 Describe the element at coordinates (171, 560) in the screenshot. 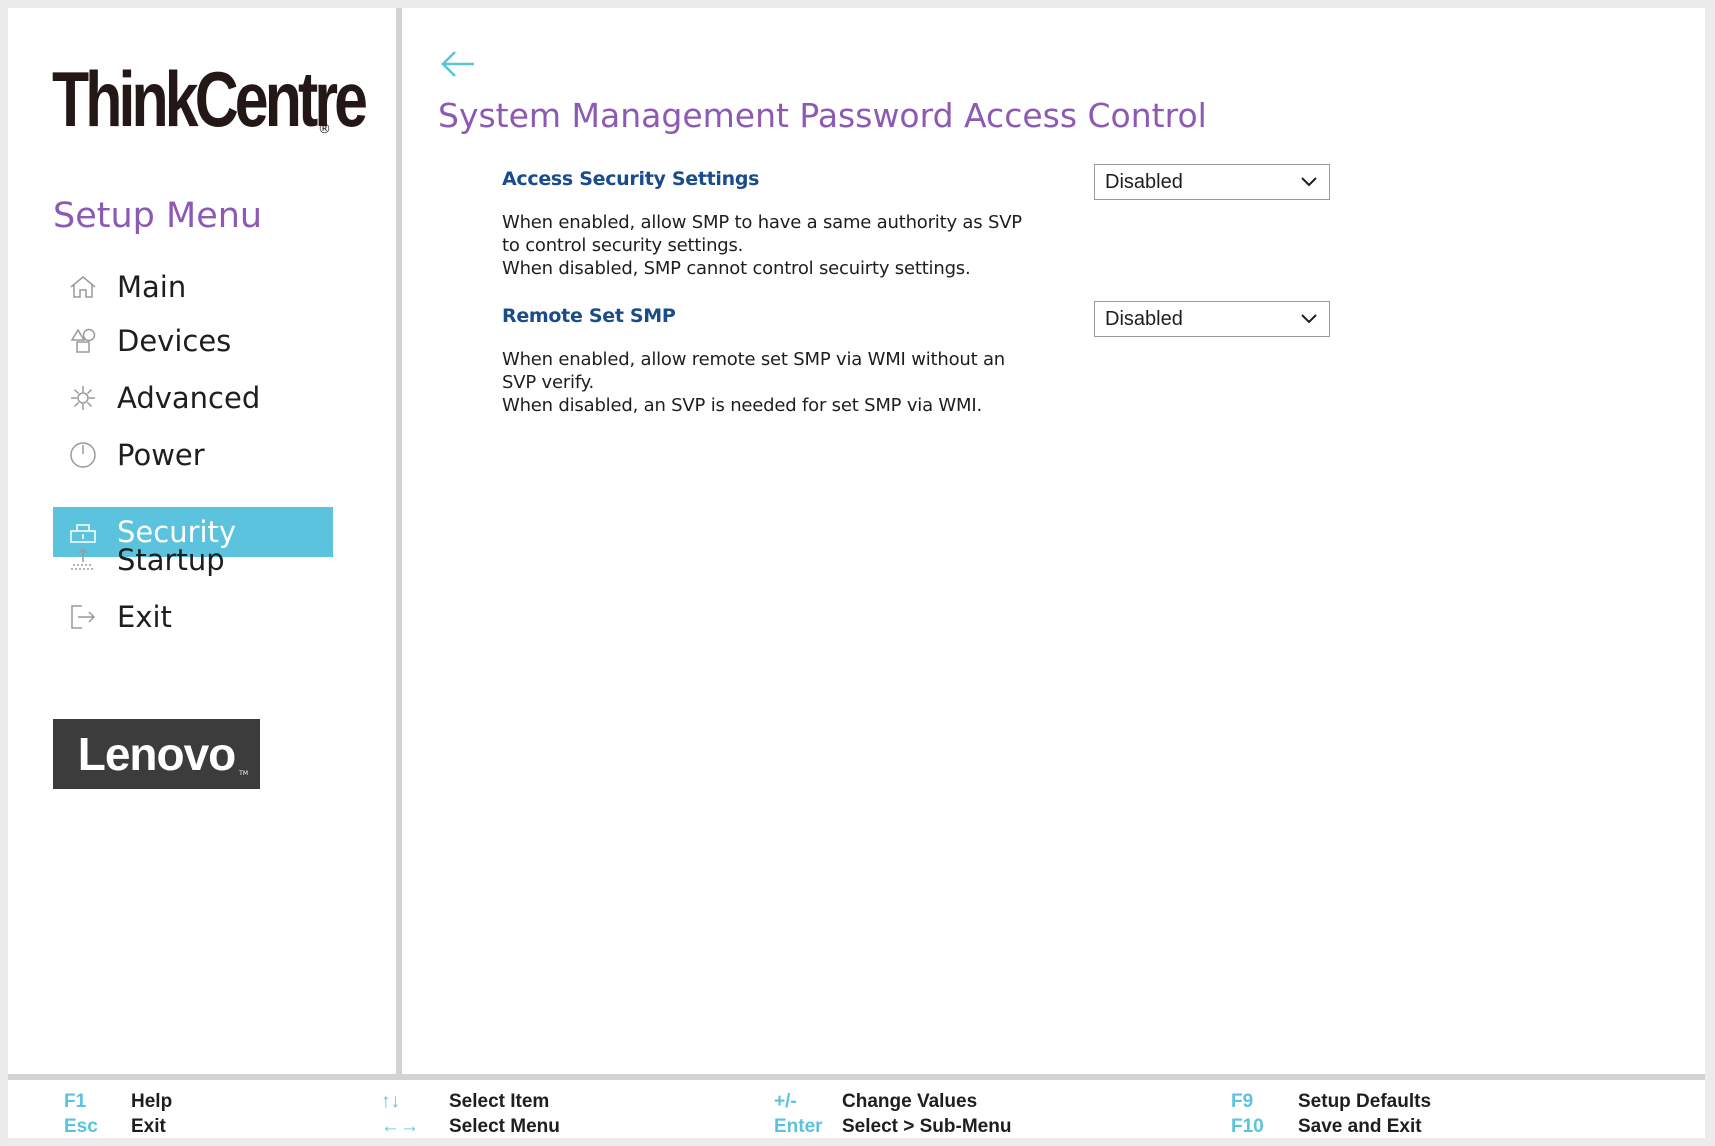

I see `sidebar-item-label: Startup` at that location.